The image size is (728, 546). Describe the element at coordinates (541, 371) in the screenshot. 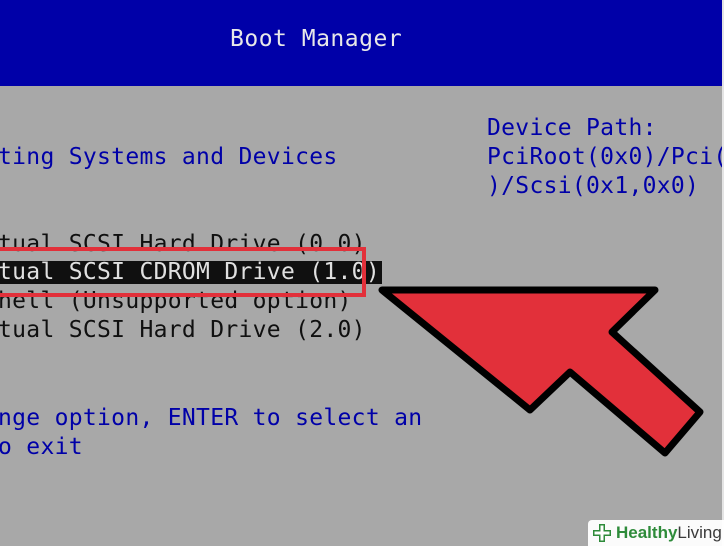

I see `red-arrow-icon` at that location.